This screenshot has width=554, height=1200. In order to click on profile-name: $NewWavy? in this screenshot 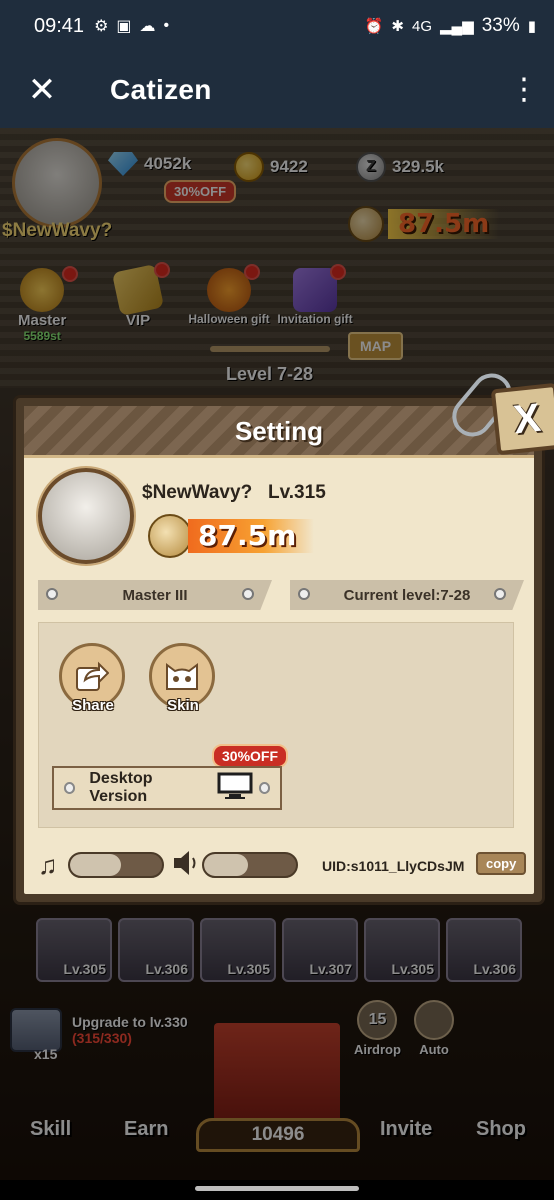, I will do `click(197, 492)`.